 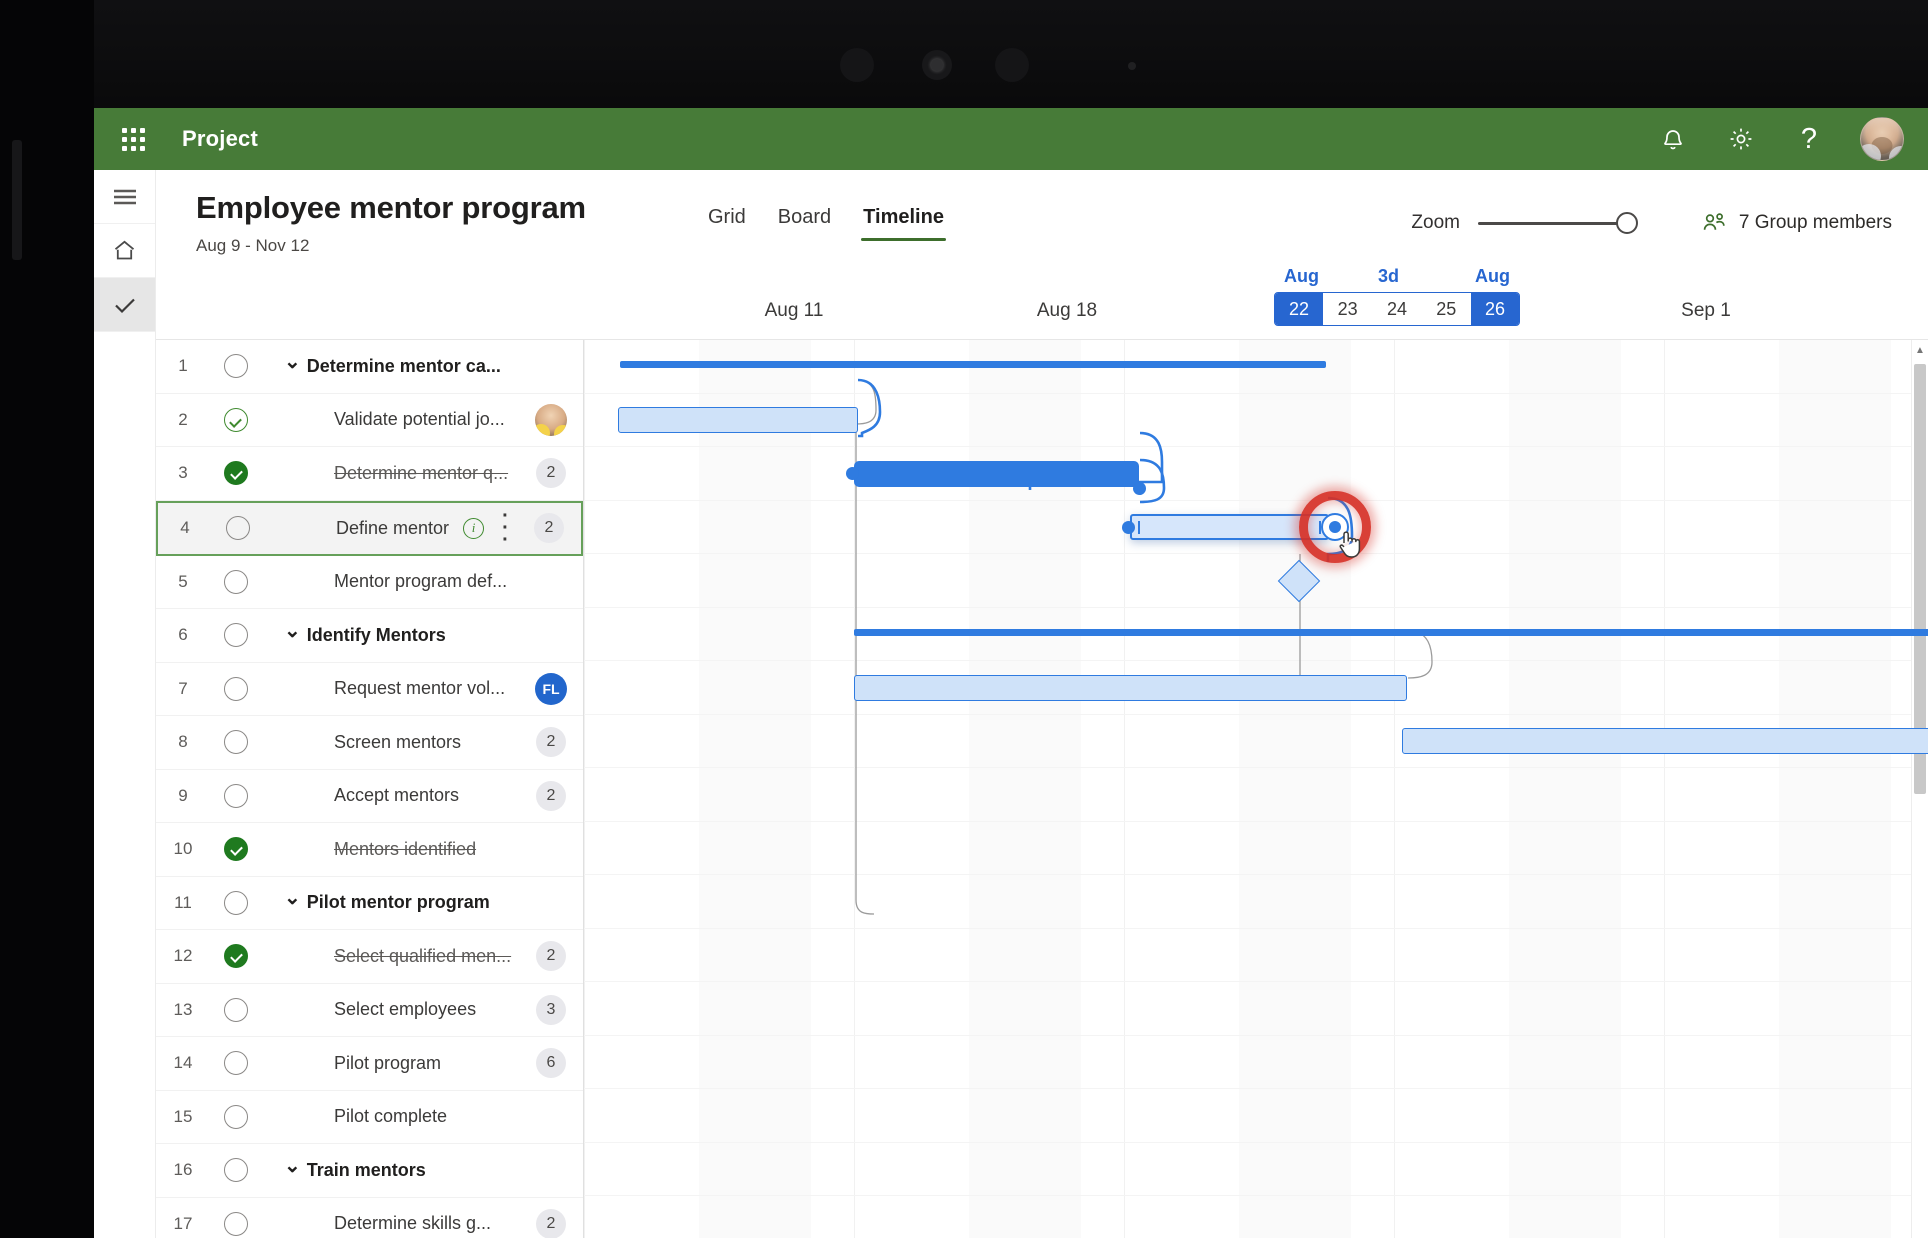 What do you see at coordinates (804, 221) in the screenshot?
I see `tab-board: Board` at bounding box center [804, 221].